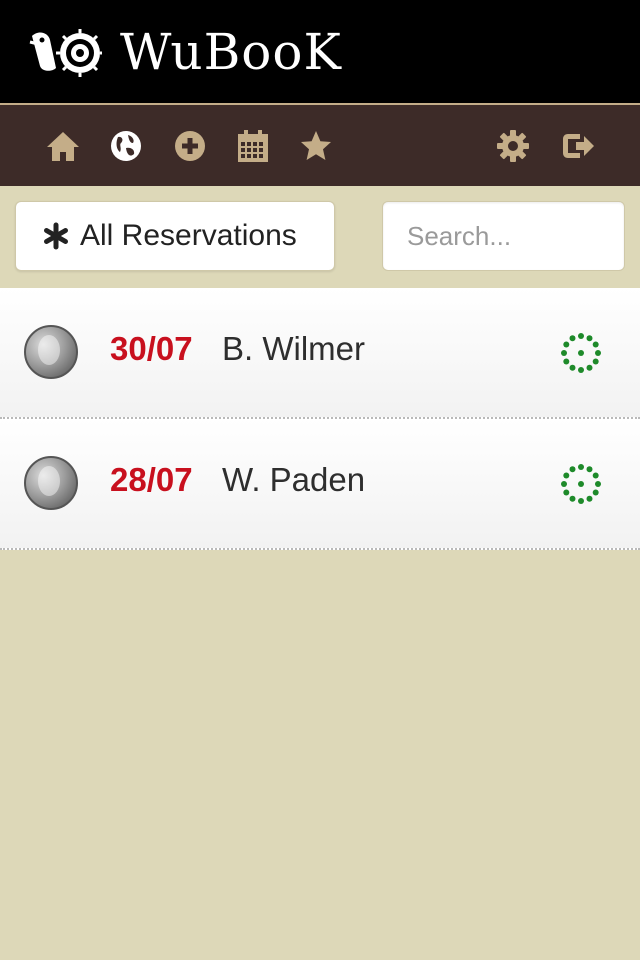  What do you see at coordinates (188, 235) in the screenshot?
I see `all-reservations-label: All Reservations` at bounding box center [188, 235].